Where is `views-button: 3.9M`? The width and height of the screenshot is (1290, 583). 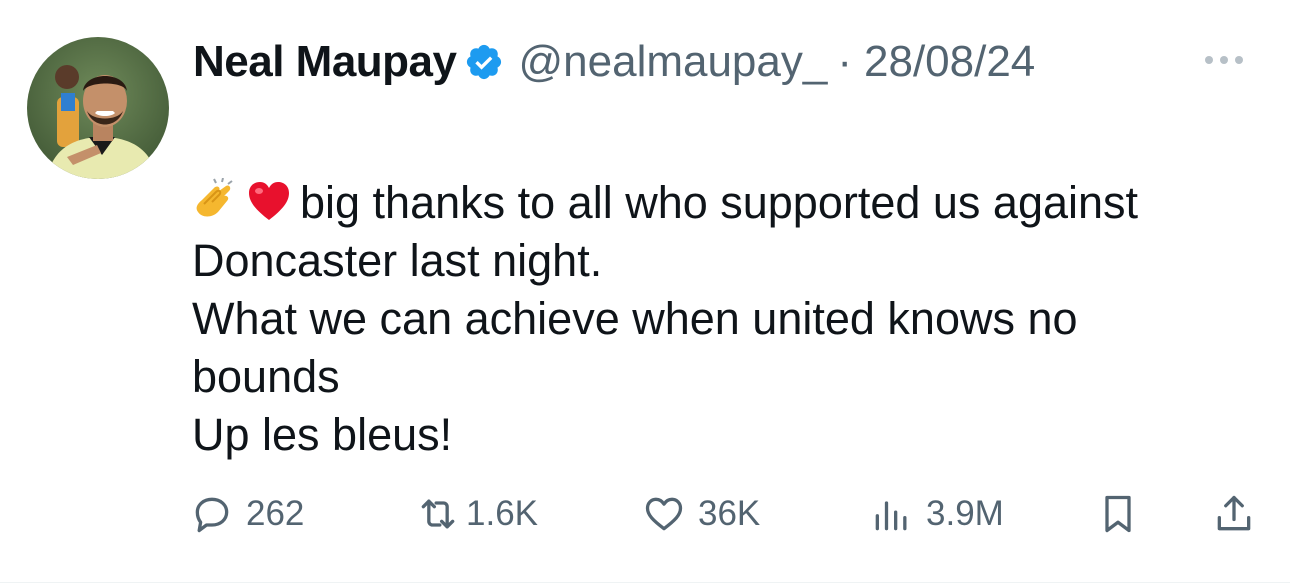
views-button: 3.9M is located at coordinates (937, 514).